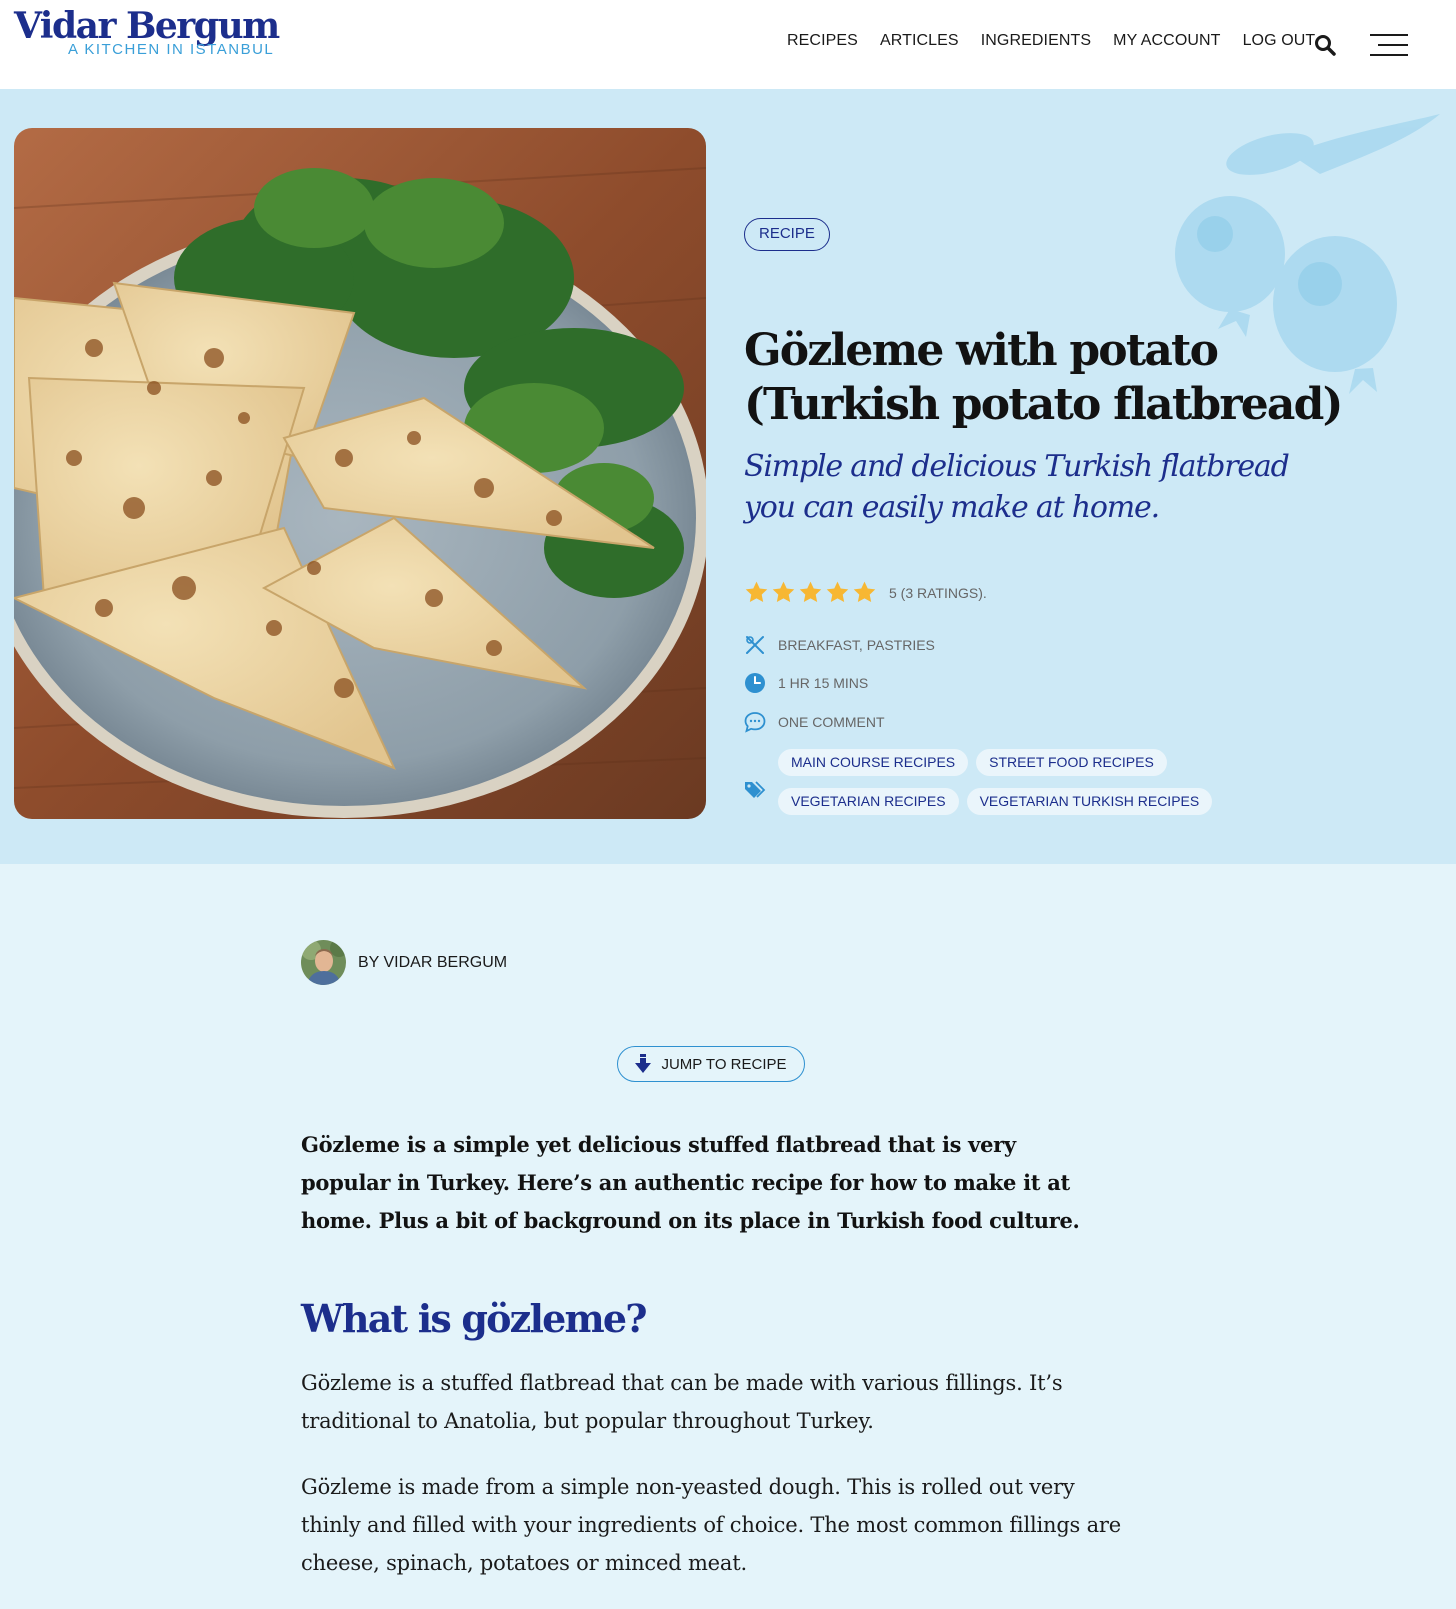 This screenshot has height=1609, width=1456. What do you see at coordinates (147, 26) in the screenshot?
I see `logo-name: Vidar Bergum` at bounding box center [147, 26].